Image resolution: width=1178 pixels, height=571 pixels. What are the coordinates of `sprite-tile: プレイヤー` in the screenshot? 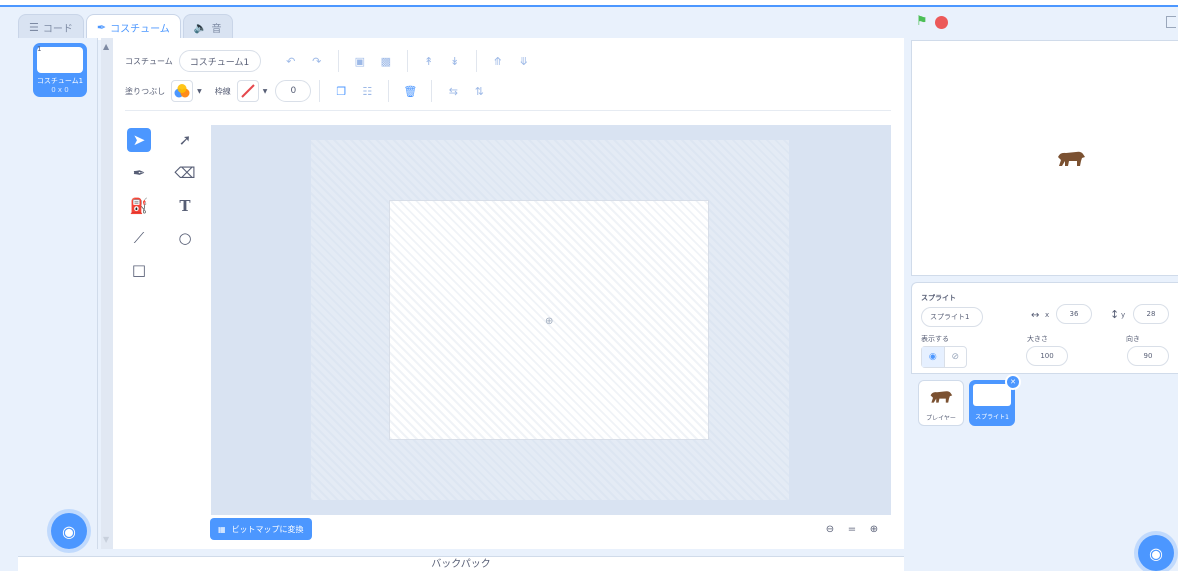 It's located at (941, 403).